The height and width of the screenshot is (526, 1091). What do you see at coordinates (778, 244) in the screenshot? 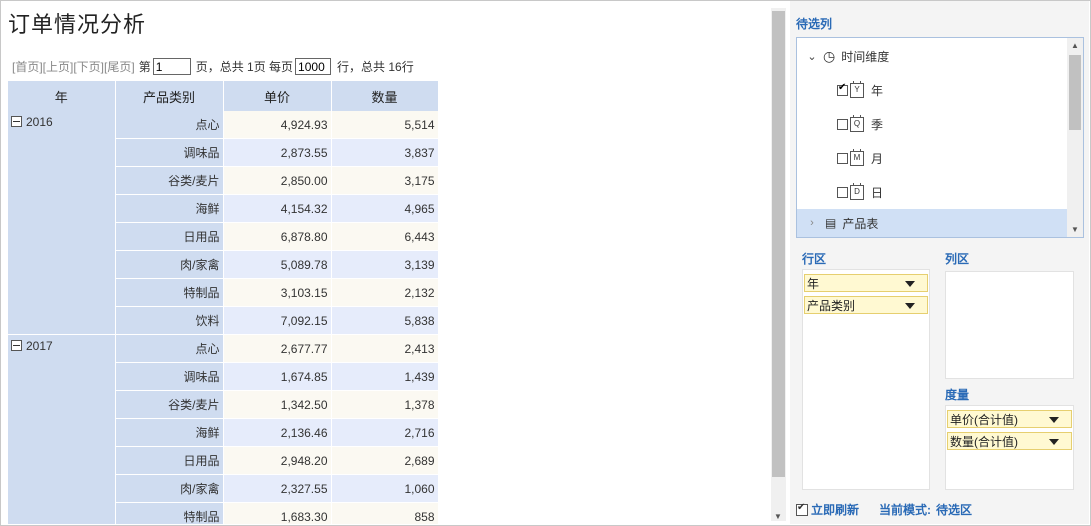
I see `report-scrollbar-thumb` at bounding box center [778, 244].